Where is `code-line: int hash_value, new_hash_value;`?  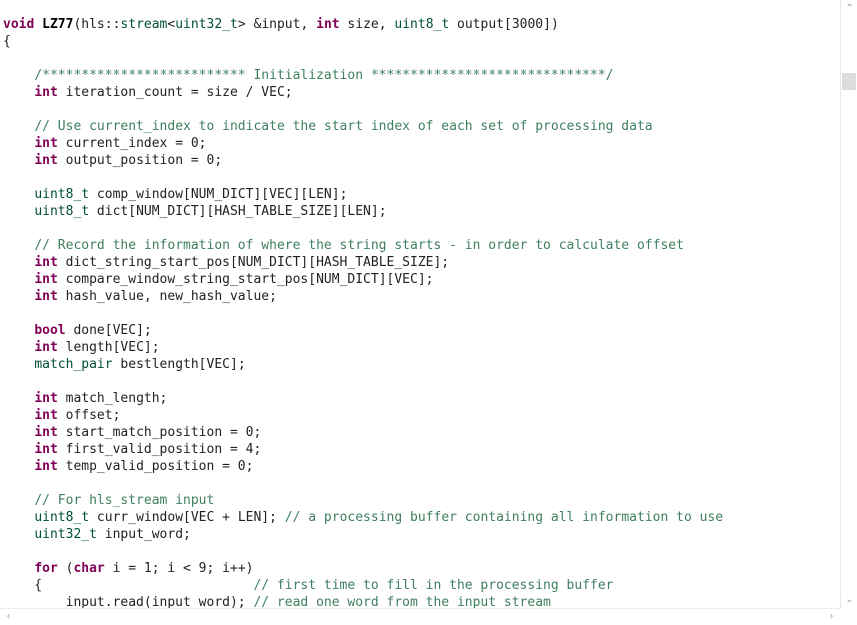
code-line: int hash_value, new_hash_value; is located at coordinates (363, 296).